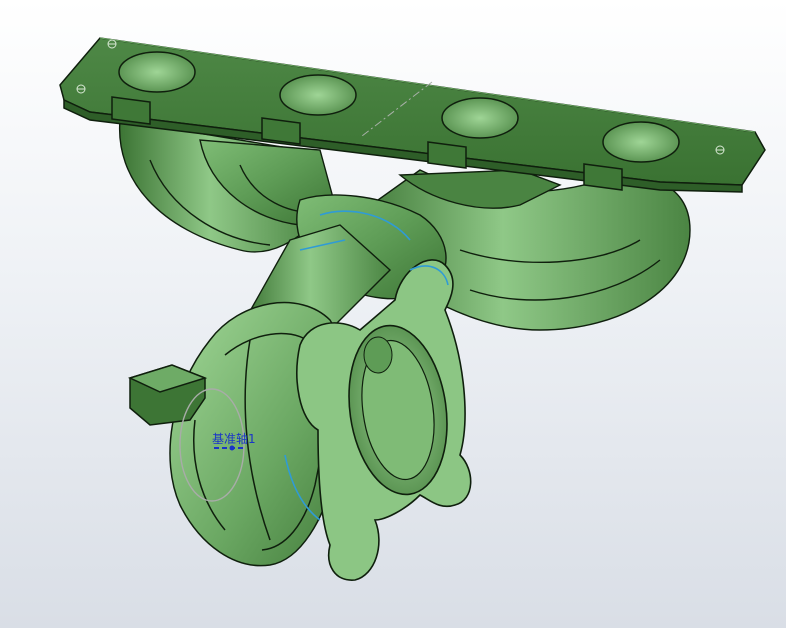 This screenshot has height=628, width=786. What do you see at coordinates (234, 438) in the screenshot?
I see `datum-axis-label: 基准轴1` at bounding box center [234, 438].